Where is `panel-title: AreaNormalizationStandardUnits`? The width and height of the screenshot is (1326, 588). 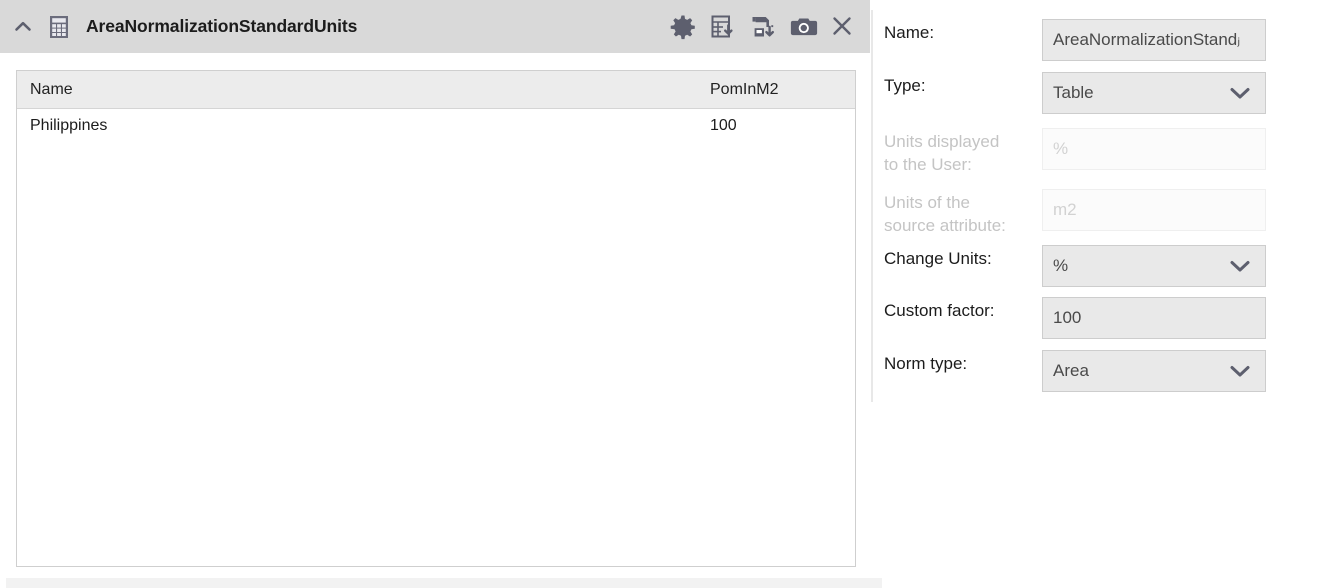 panel-title: AreaNormalizationStandardUnits is located at coordinates (222, 26).